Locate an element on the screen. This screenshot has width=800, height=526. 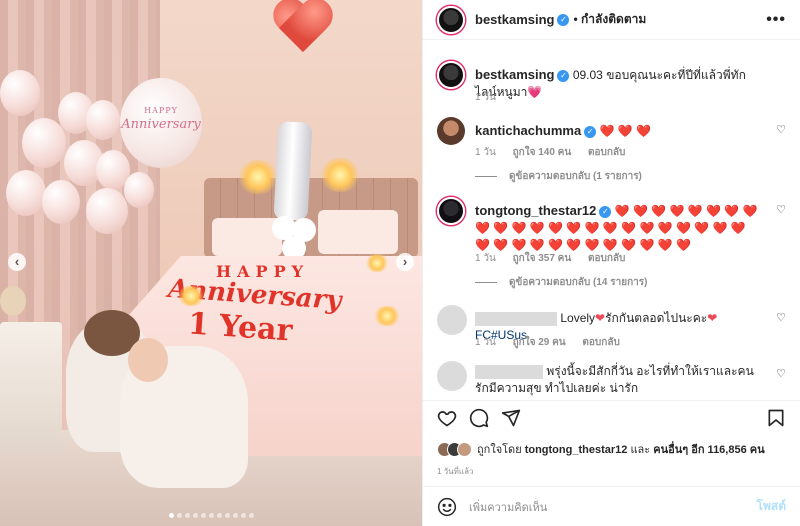
comment-text: ❤️ ❤️ ❤️ is located at coordinates (625, 131).